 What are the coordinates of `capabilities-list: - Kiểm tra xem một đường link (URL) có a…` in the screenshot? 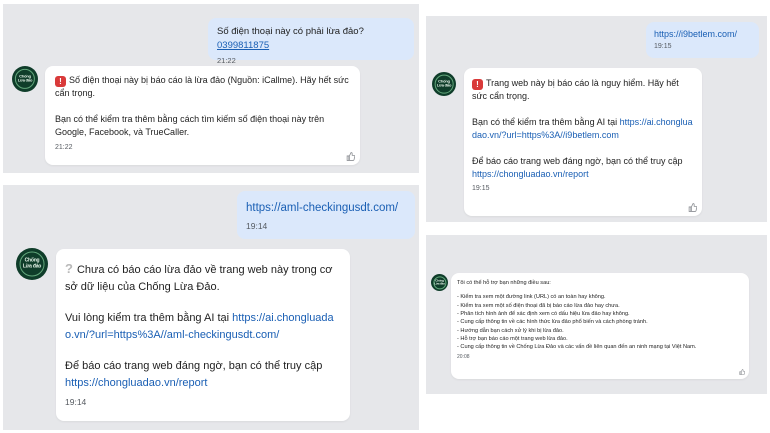 It's located at (600, 322).